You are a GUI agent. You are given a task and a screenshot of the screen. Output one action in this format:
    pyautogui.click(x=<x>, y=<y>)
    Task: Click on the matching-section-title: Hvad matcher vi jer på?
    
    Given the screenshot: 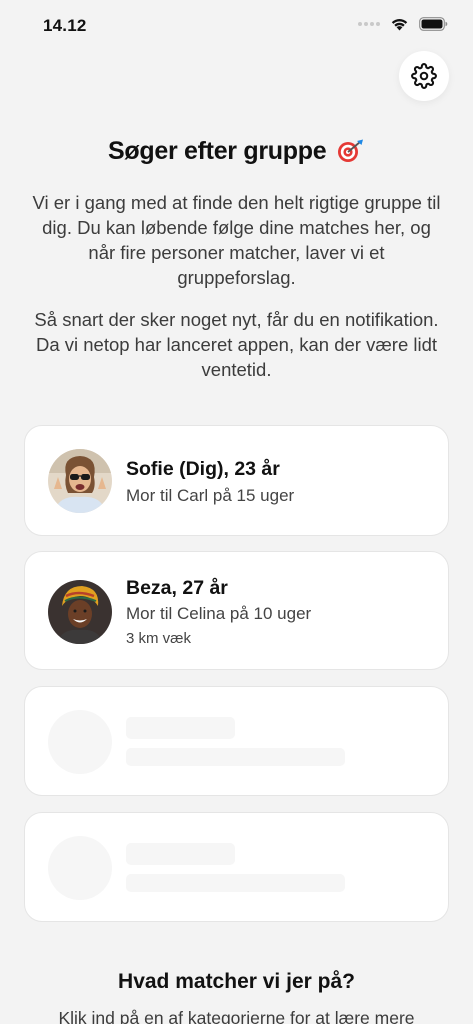 What is the action you would take?
    pyautogui.click(x=236, y=981)
    